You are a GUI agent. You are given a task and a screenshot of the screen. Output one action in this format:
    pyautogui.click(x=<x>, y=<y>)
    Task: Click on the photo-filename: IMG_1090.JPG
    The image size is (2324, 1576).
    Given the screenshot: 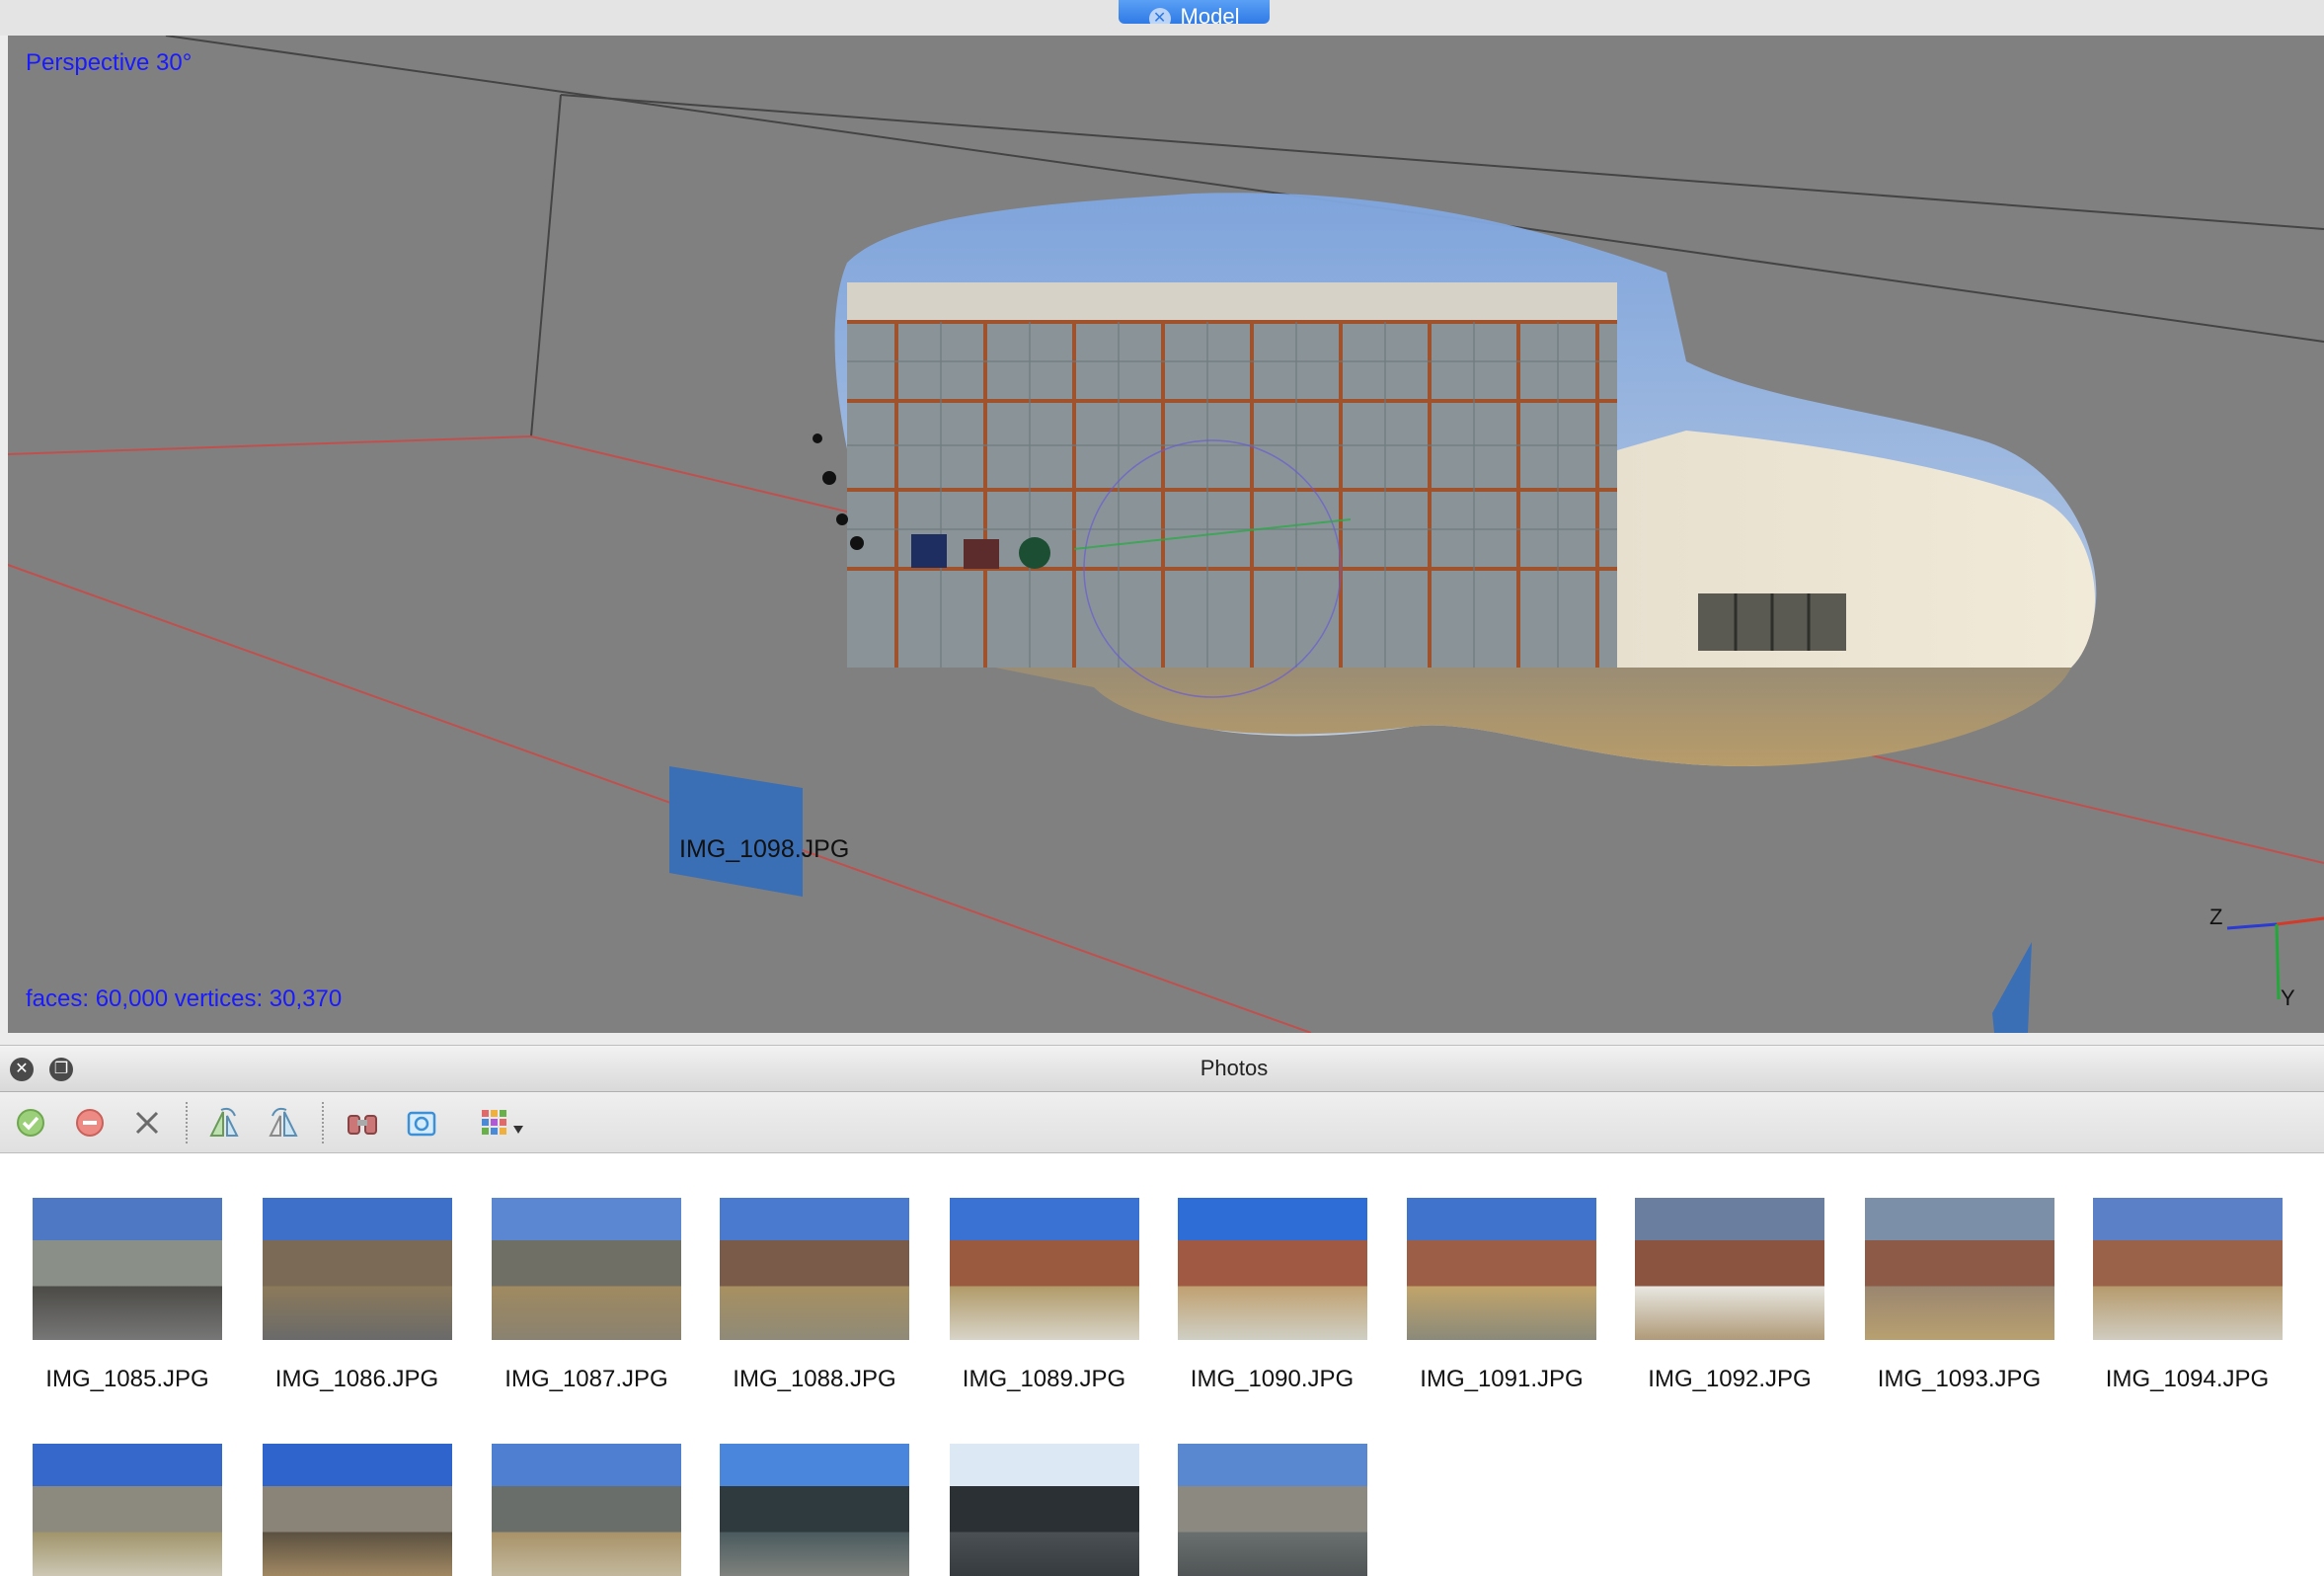 What is the action you would take?
    pyautogui.click(x=1272, y=1379)
    